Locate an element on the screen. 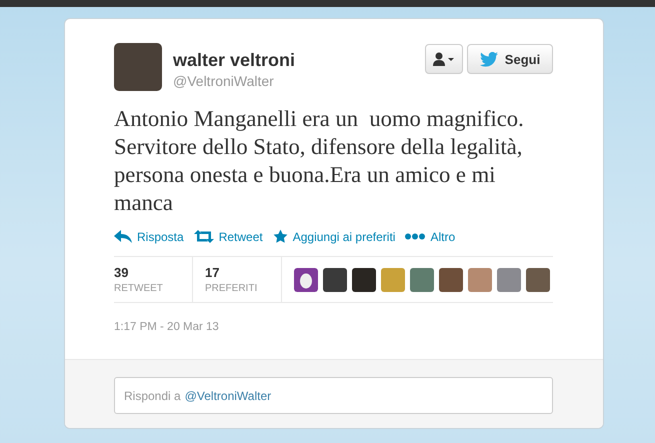 The height and width of the screenshot is (443, 655). stat-label: PREFERITI is located at coordinates (237, 288).